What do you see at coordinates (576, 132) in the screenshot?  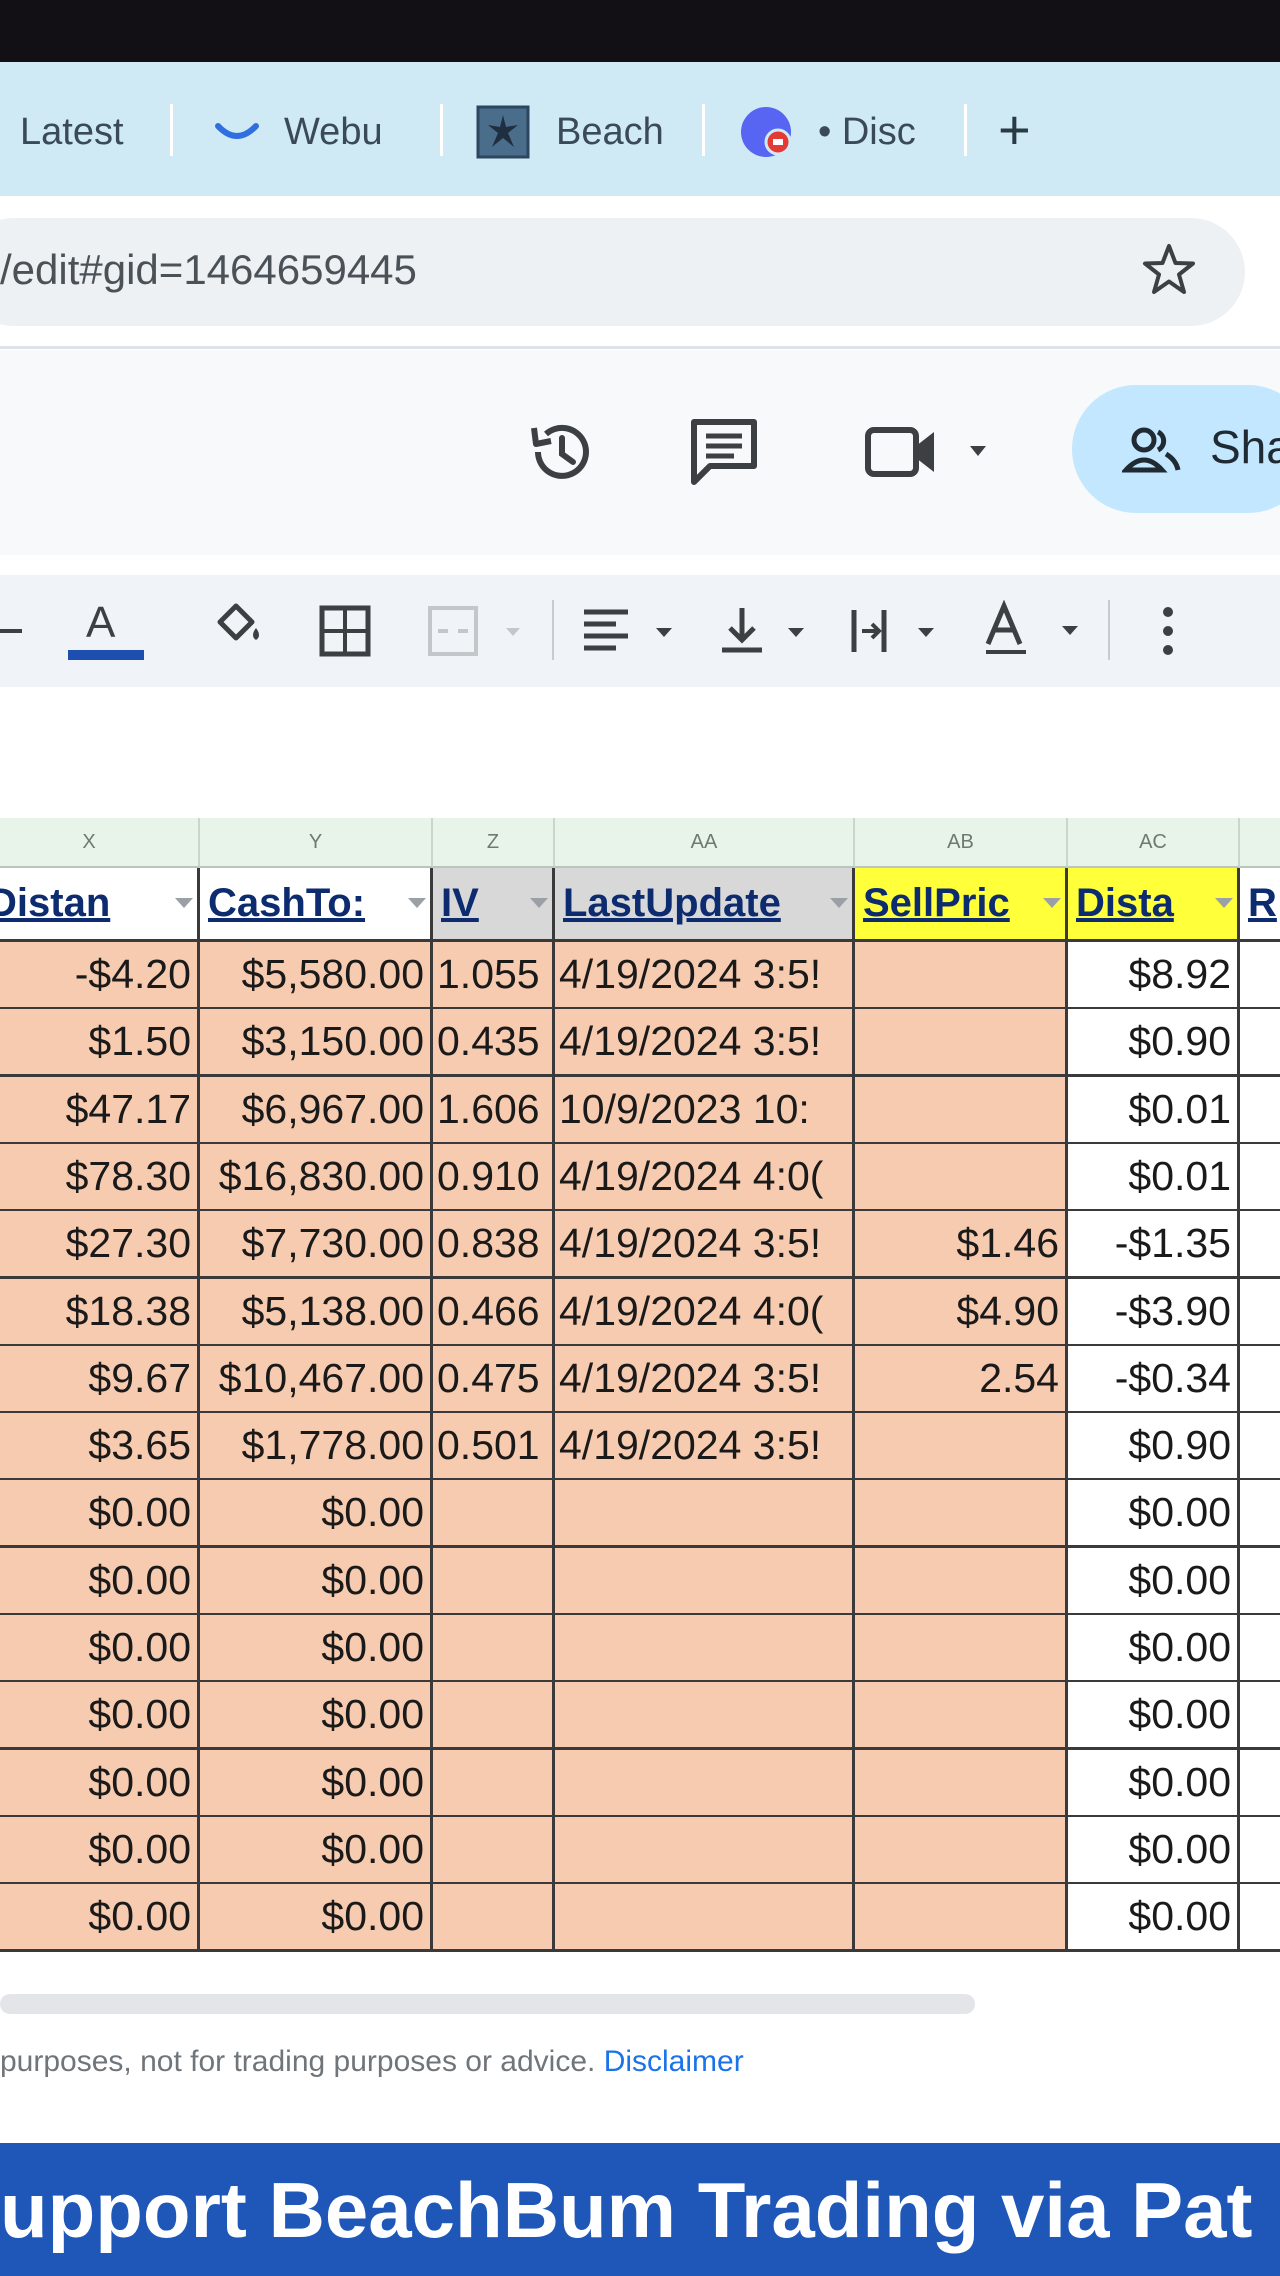 I see `tab-beach: Beach` at bounding box center [576, 132].